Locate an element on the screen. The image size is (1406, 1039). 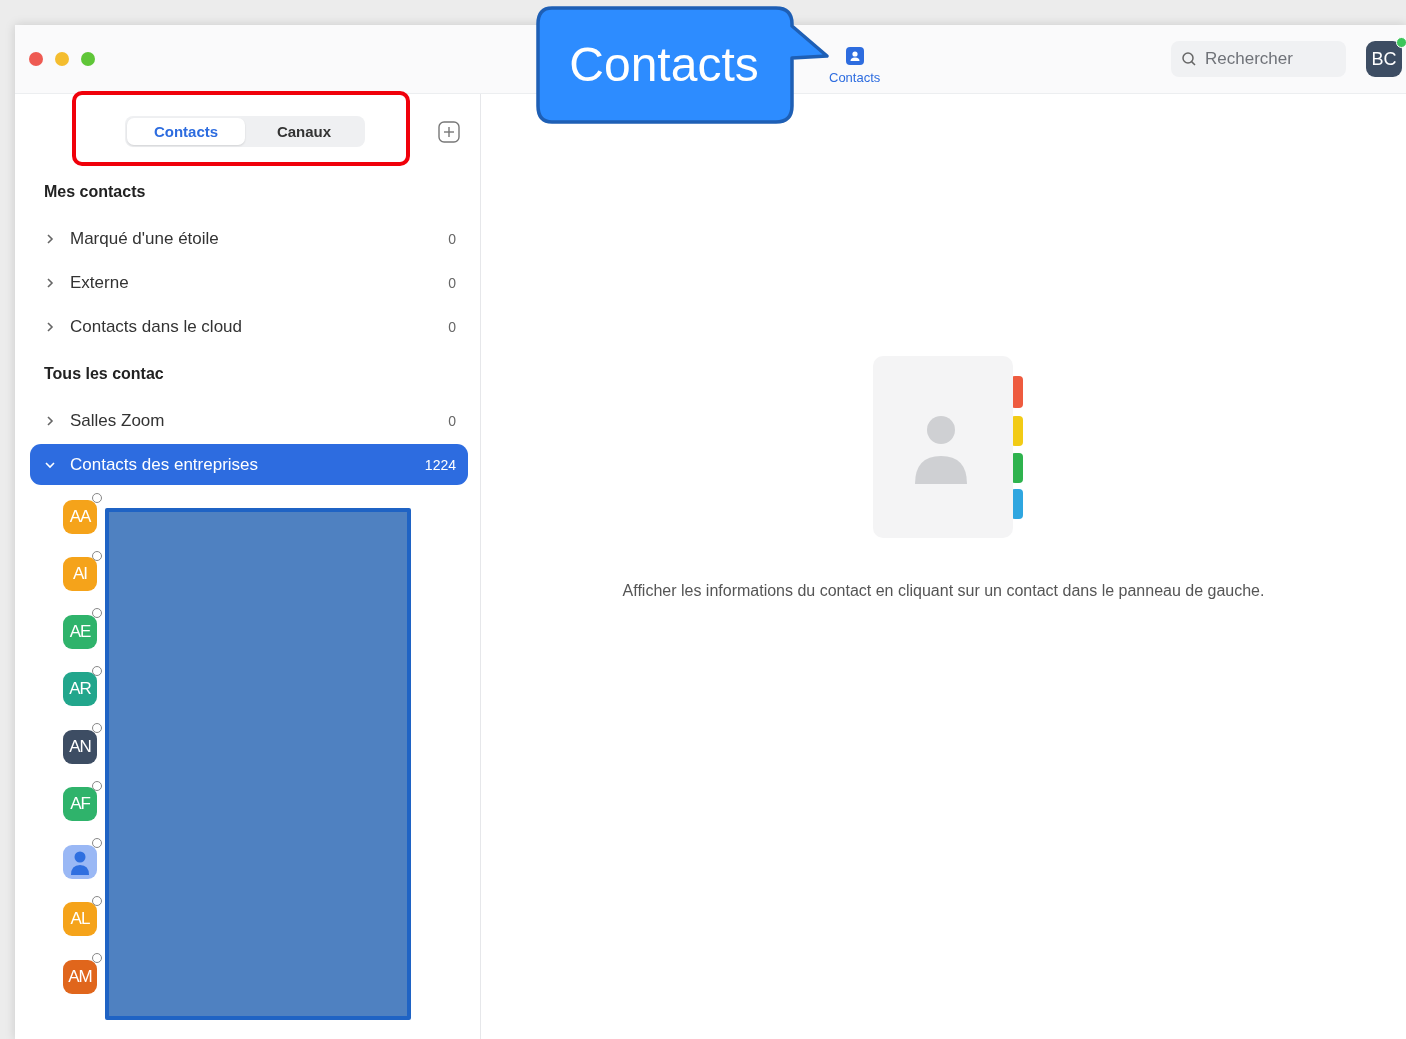
group-label: Marqué d'une étoile is located at coordinates (145, 238).